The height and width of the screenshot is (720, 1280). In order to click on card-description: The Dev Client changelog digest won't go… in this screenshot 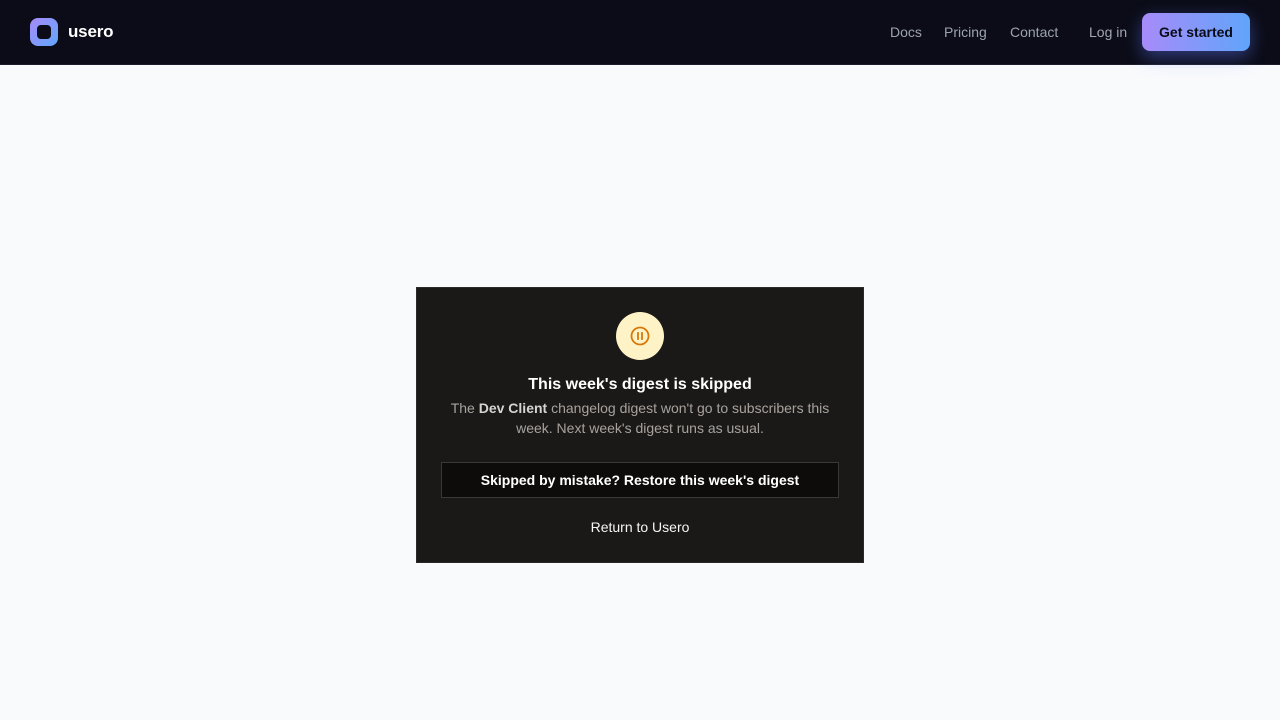, I will do `click(640, 418)`.